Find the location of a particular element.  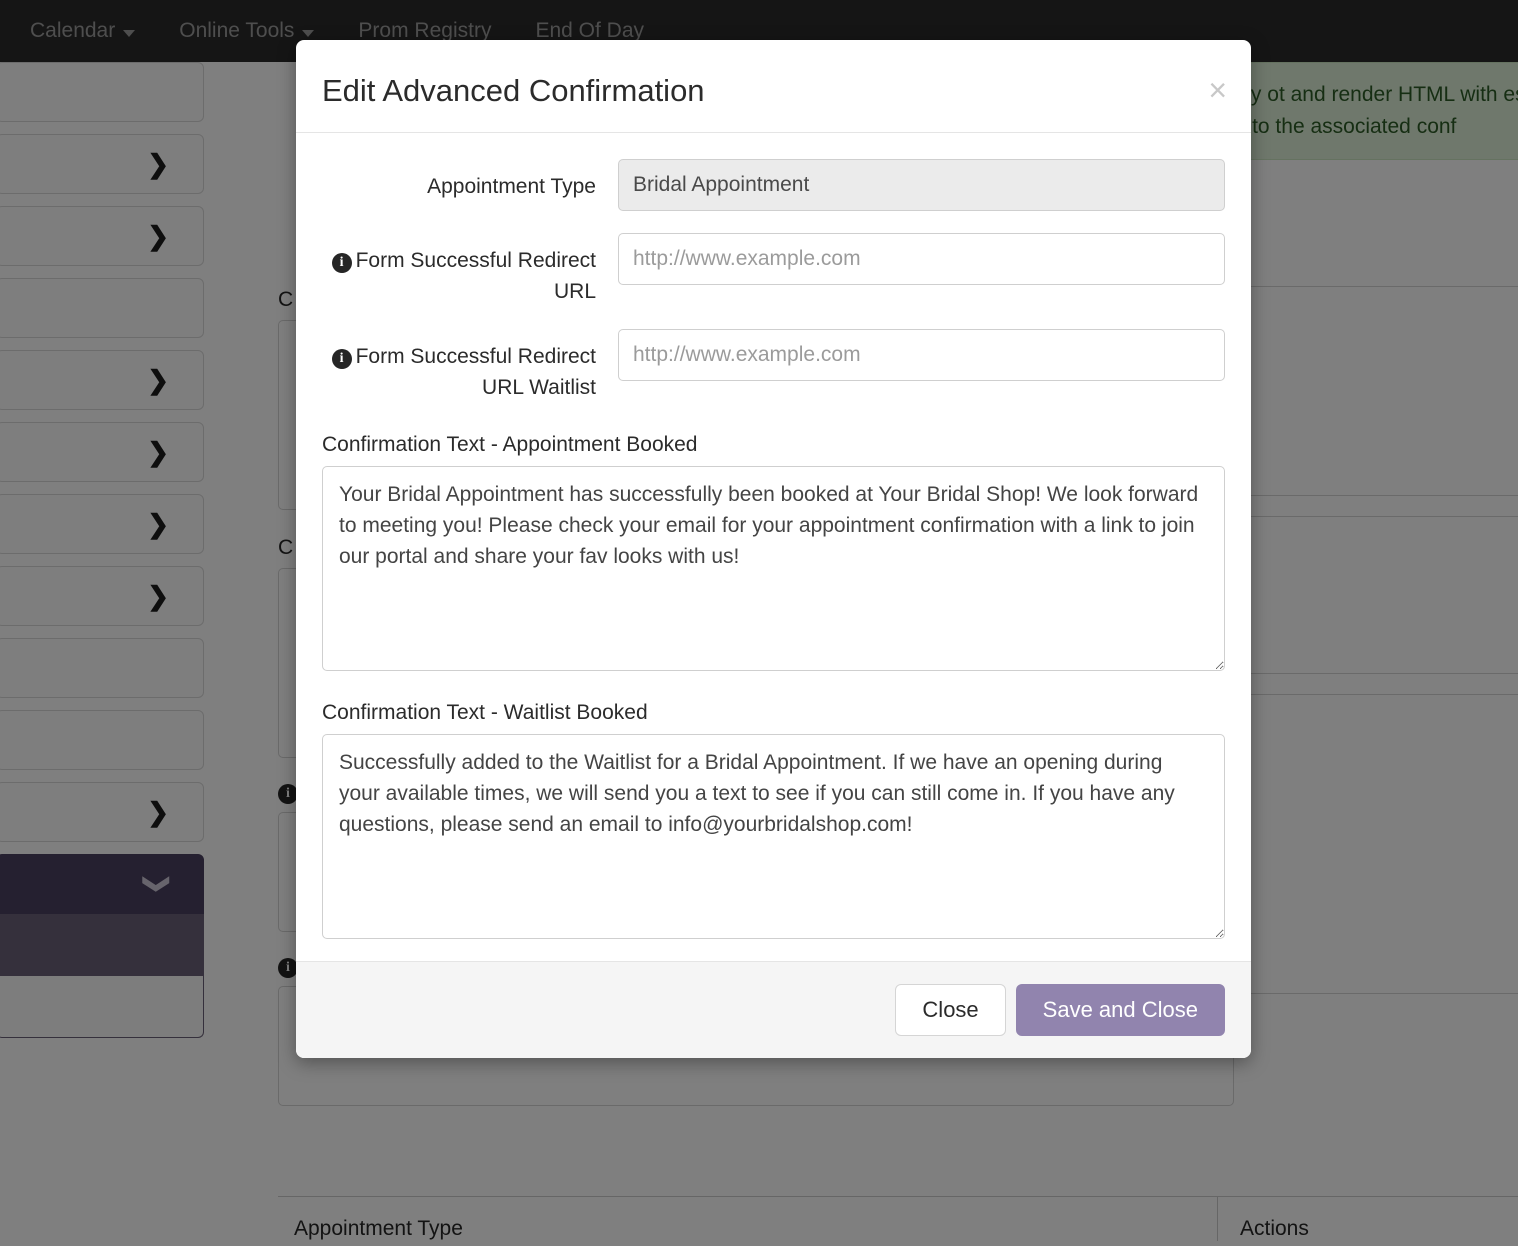

redirect-url-waitlist-control is located at coordinates (921, 355).